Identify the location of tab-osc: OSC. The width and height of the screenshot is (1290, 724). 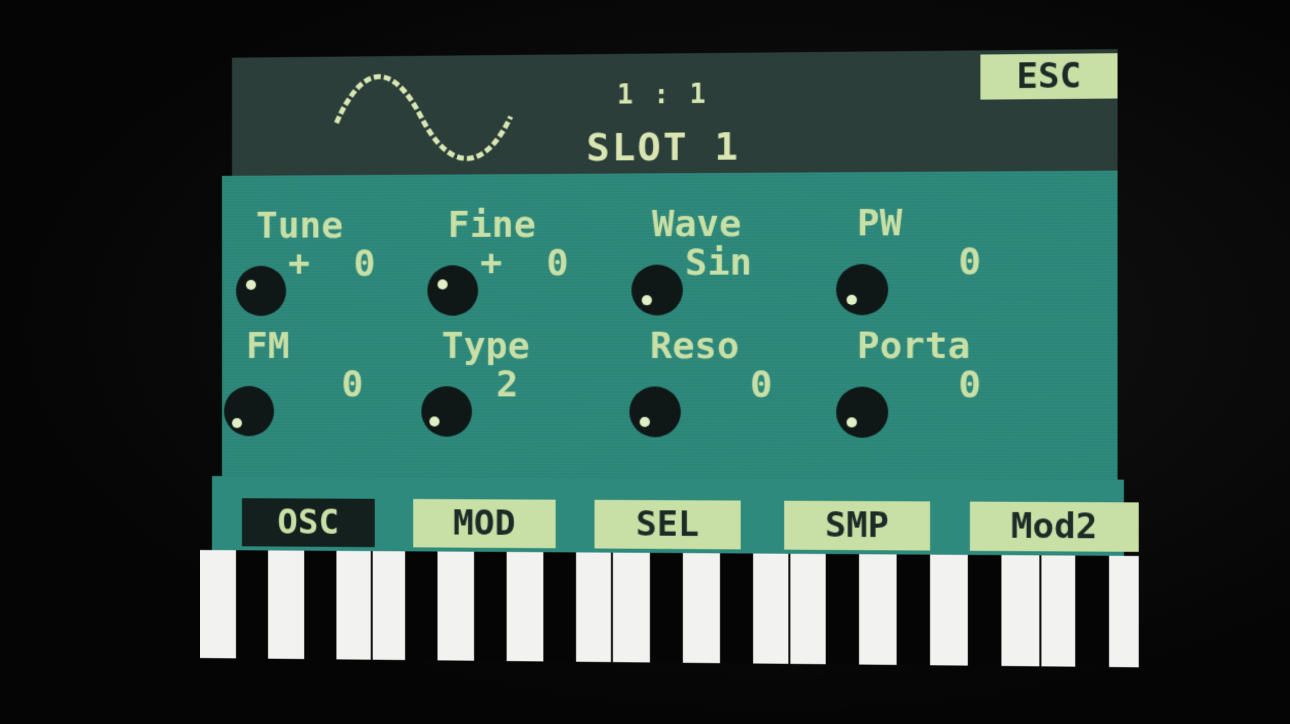
(308, 523).